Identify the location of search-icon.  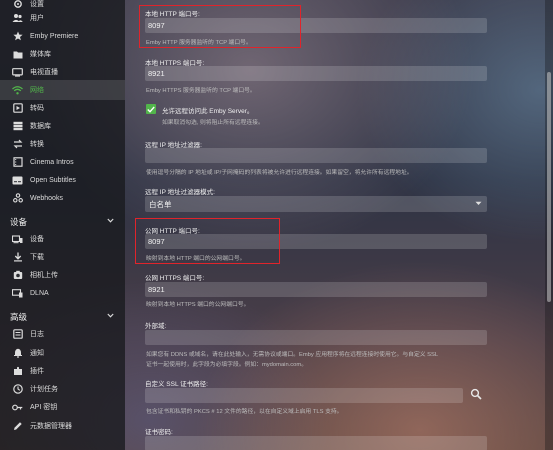
(476, 394).